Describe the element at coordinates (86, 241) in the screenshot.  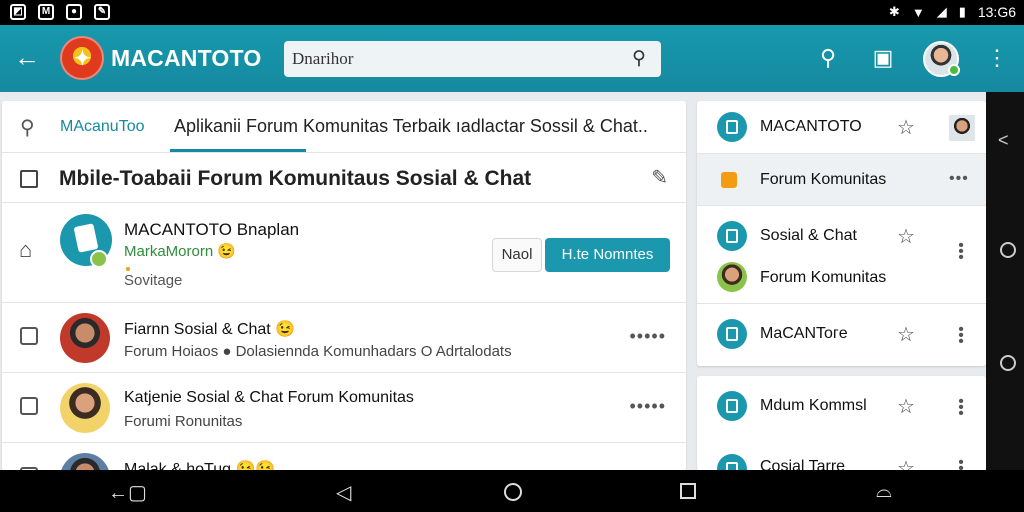
I see `community-logo` at that location.